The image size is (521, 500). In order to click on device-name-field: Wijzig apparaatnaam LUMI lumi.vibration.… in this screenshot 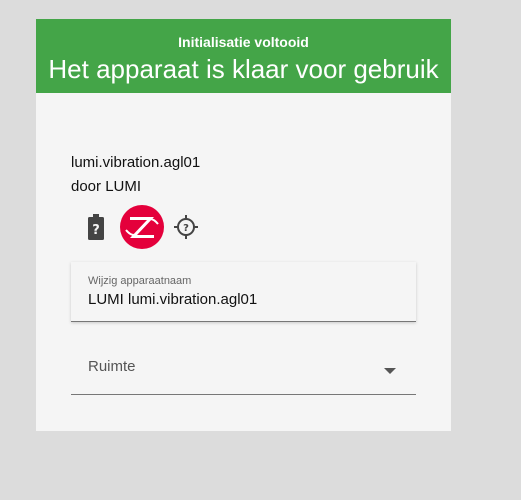, I will do `click(243, 292)`.